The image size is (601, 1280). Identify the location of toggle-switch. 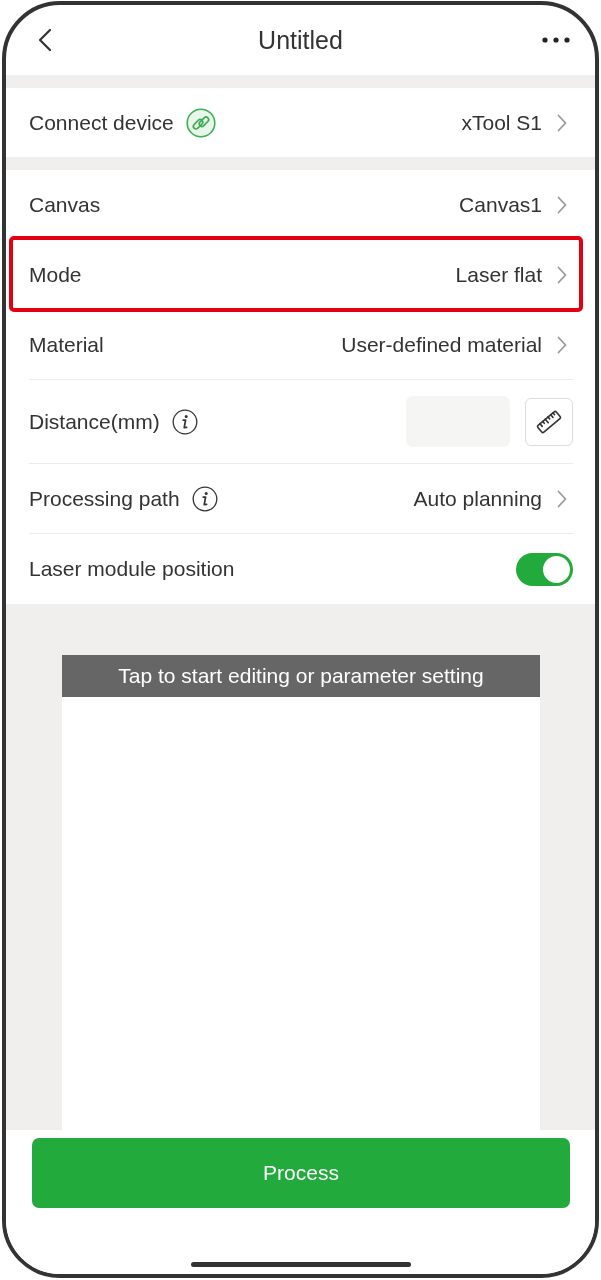
(544, 569).